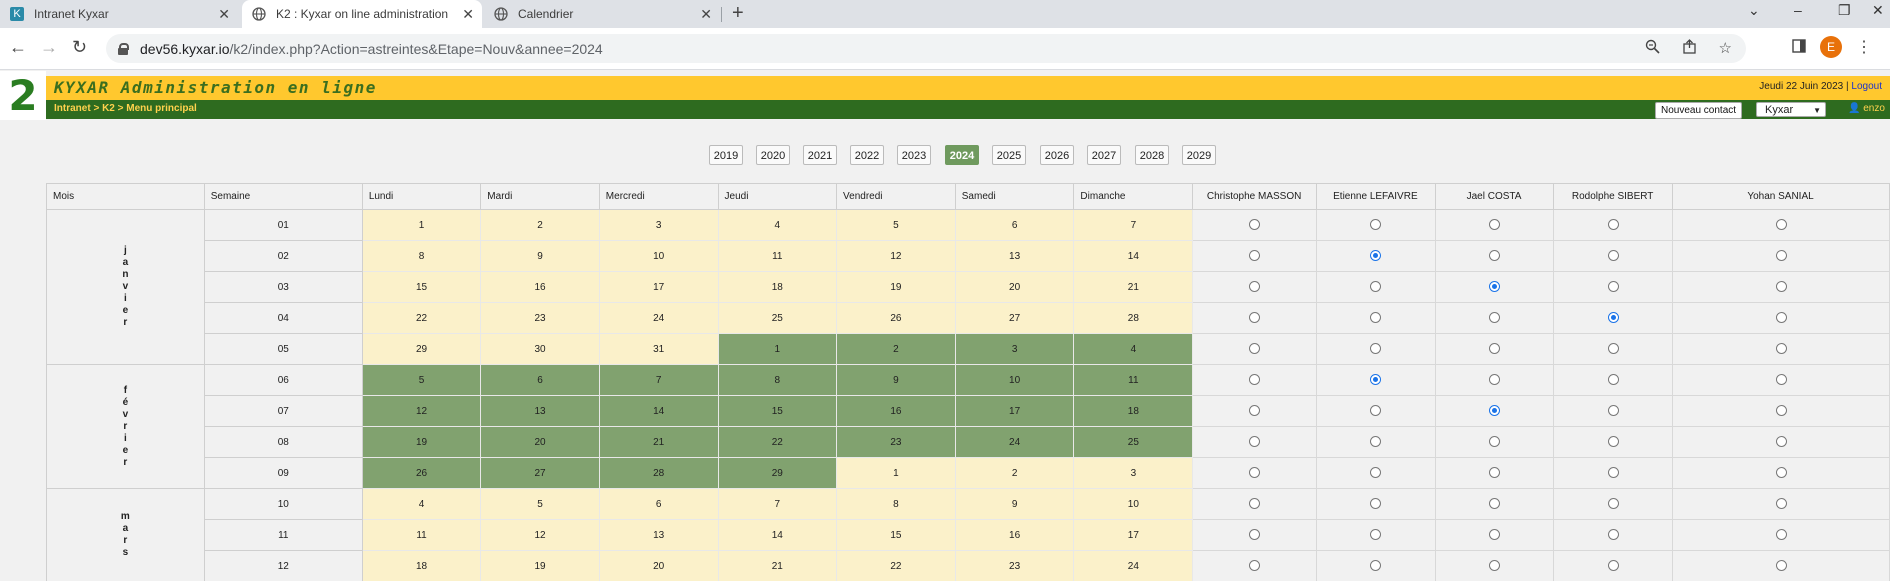 This screenshot has width=1890, height=581. Describe the element at coordinates (1689, 48) in the screenshot. I see `share-icon` at that location.